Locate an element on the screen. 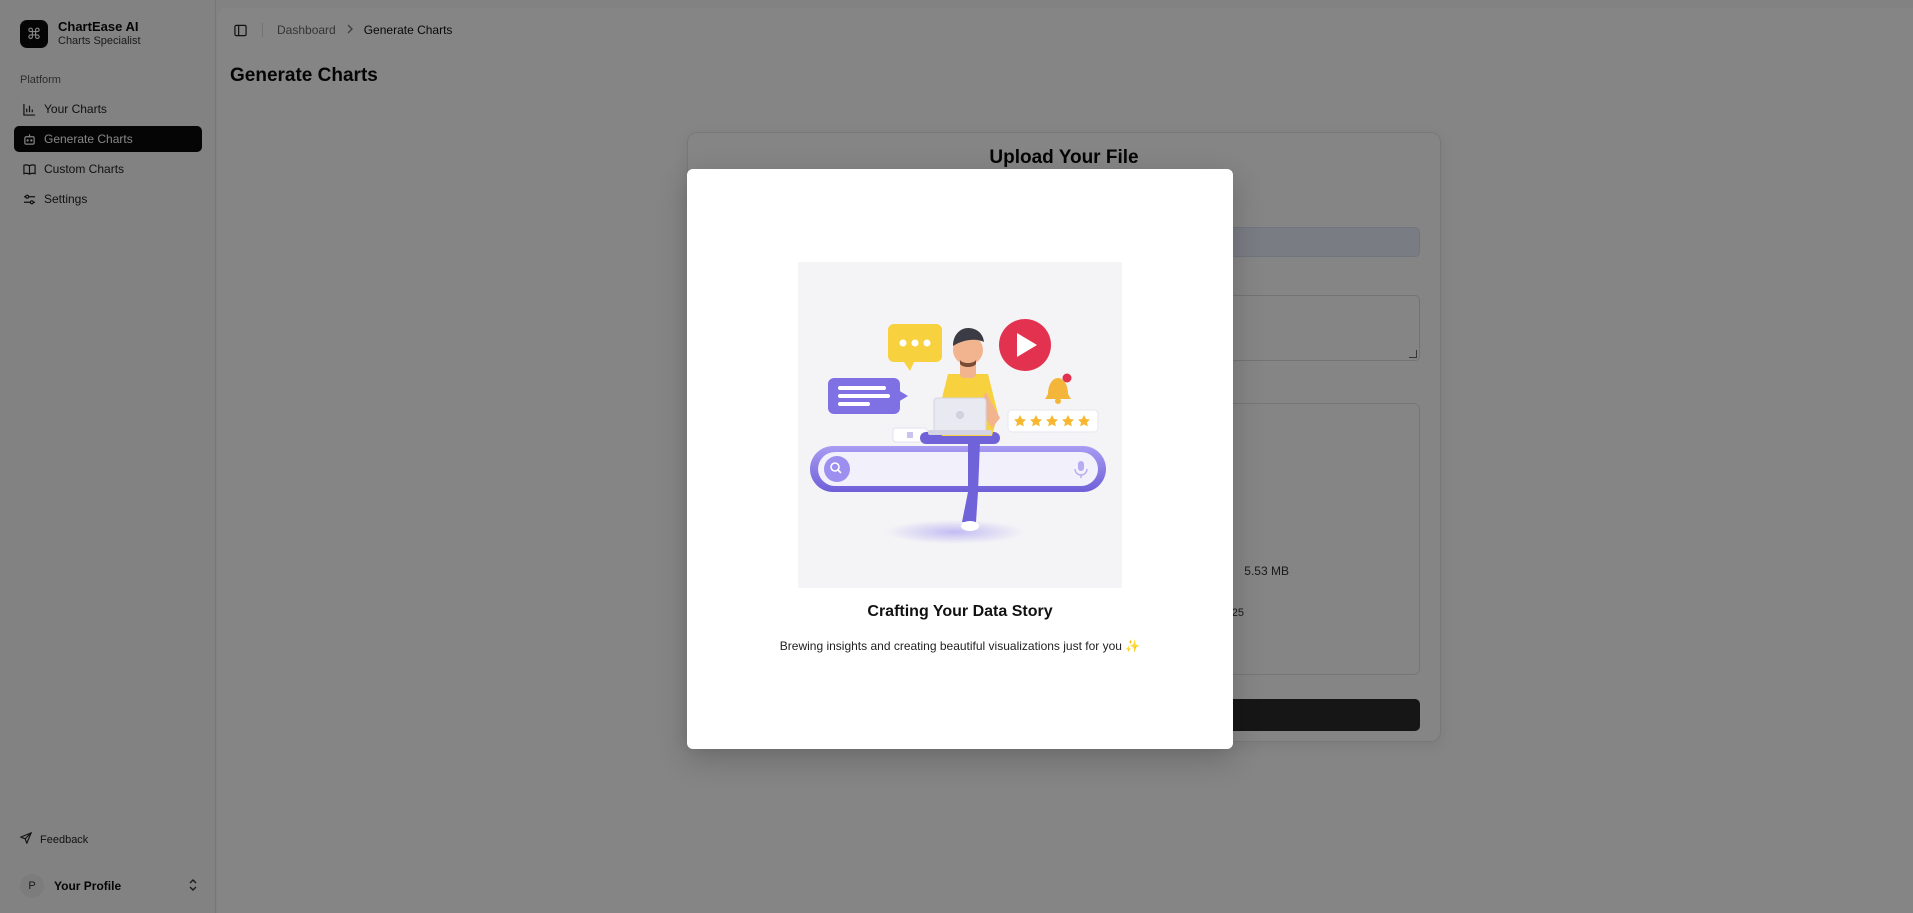 The image size is (1913, 913). modal-title: Crafting Your Data Story is located at coordinates (960, 611).